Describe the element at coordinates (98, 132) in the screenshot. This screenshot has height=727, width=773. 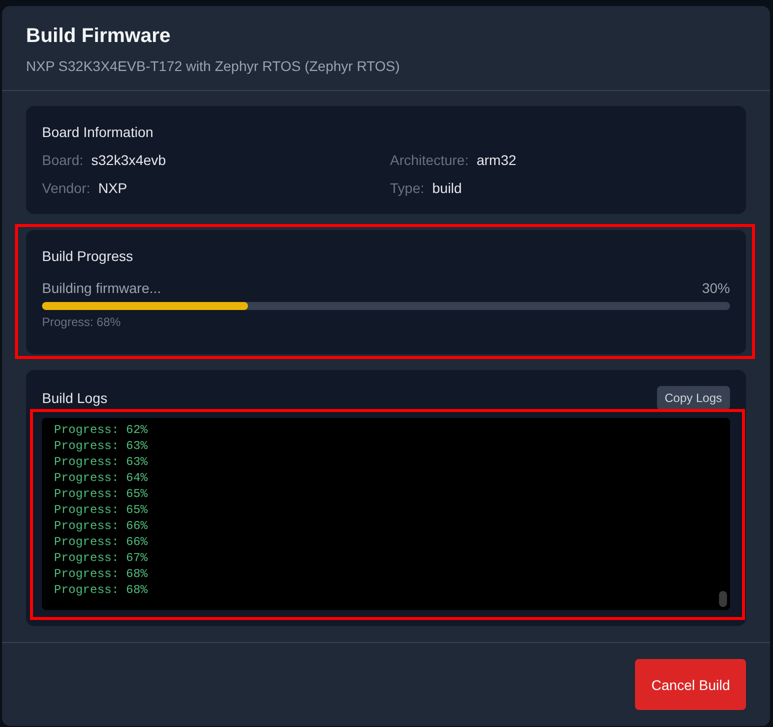
I see `card-title: Board Information` at that location.